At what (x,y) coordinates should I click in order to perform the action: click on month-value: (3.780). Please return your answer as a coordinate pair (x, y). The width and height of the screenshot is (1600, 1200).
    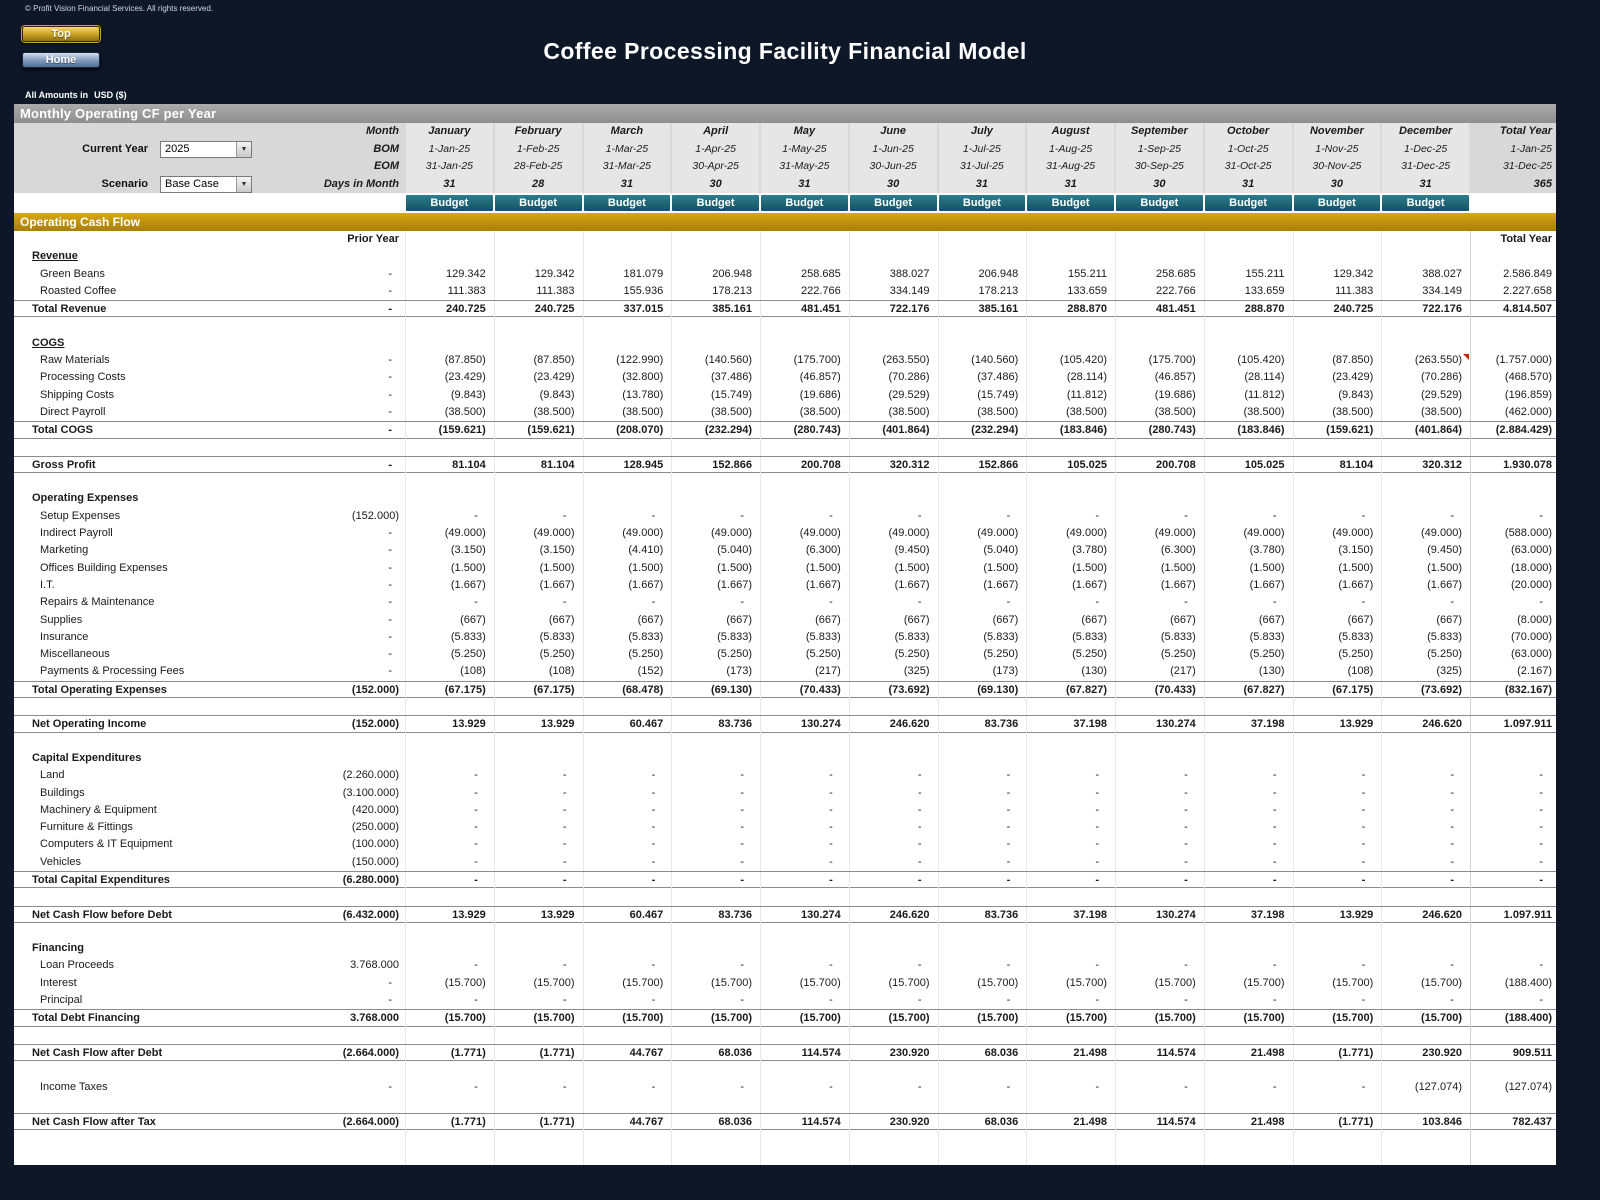
    Looking at the image, I should click on (1248, 551).